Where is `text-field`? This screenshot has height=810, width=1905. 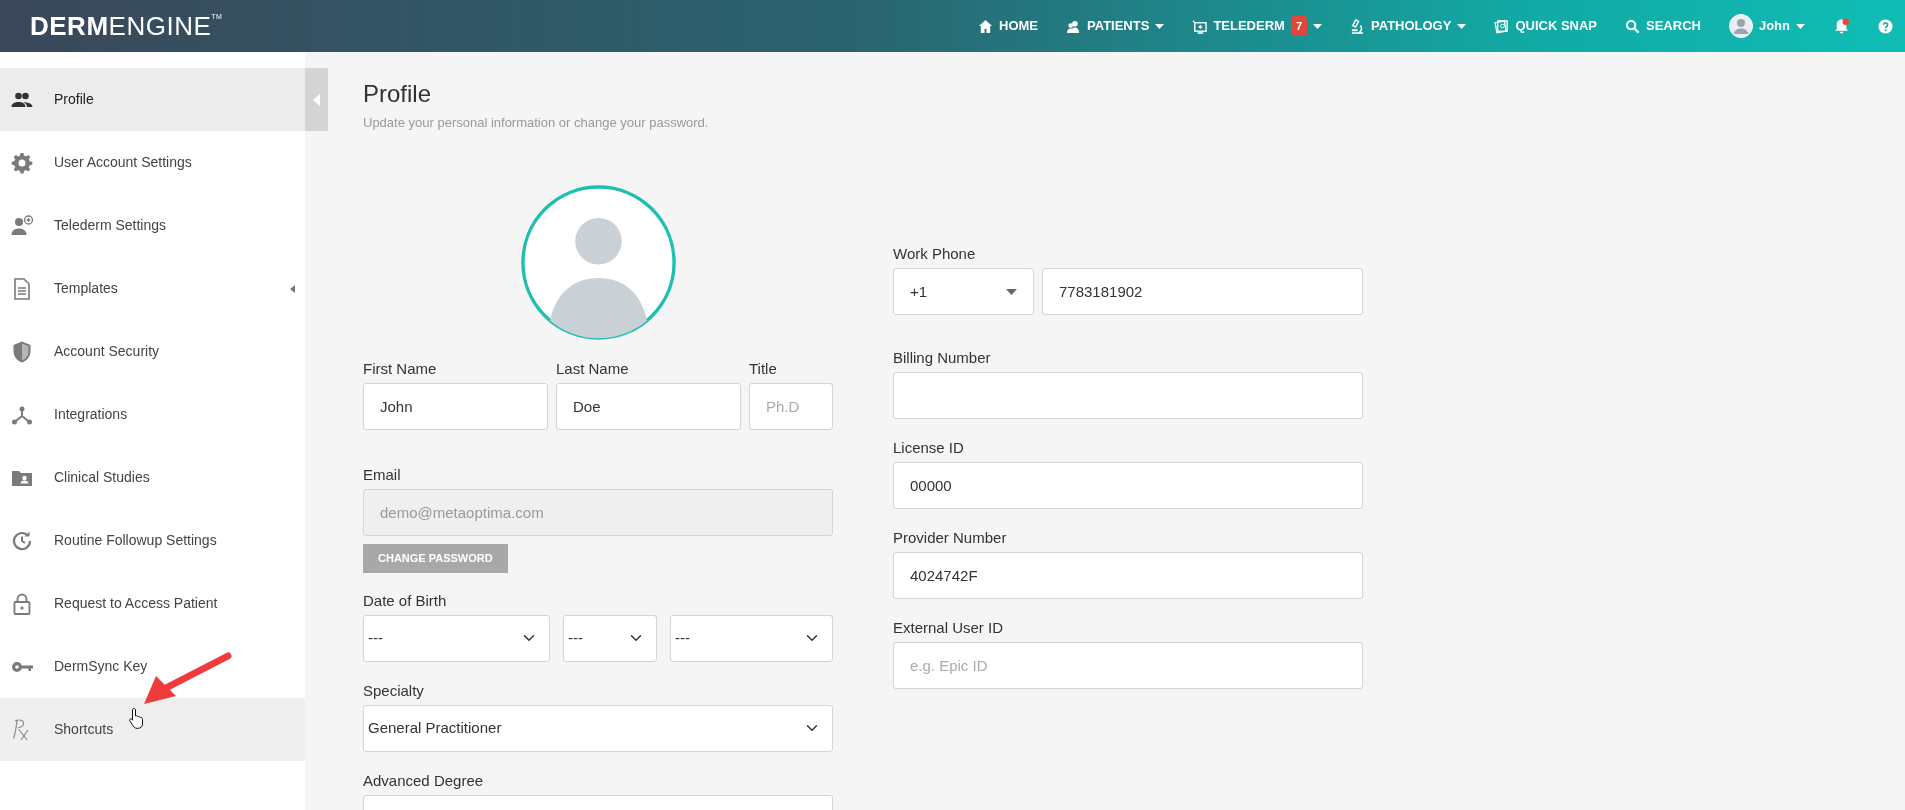 text-field is located at coordinates (1128, 396).